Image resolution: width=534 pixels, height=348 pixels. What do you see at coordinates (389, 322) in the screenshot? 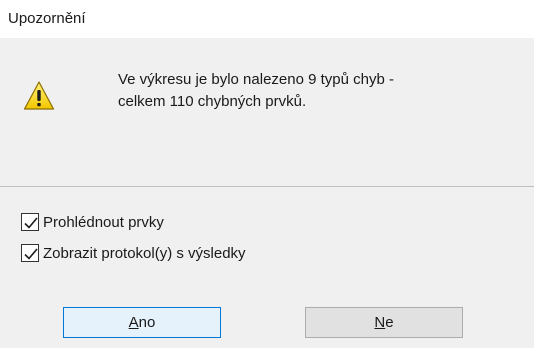
I see `no-label-rest: e` at bounding box center [389, 322].